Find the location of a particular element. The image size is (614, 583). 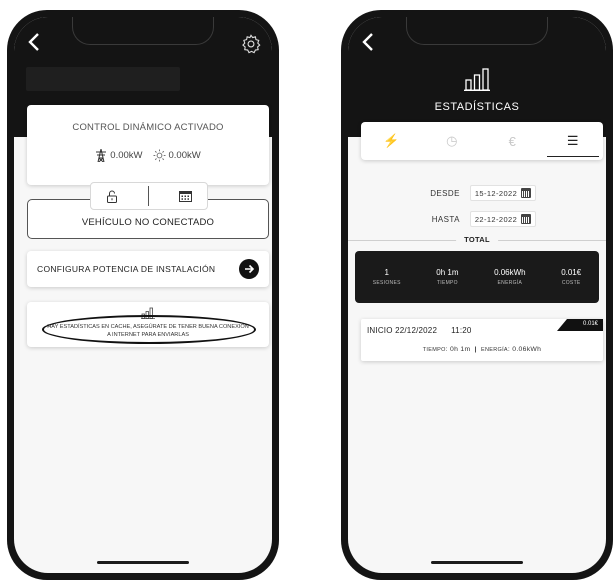

session-time-value: : 0h 1m is located at coordinates (458, 349).